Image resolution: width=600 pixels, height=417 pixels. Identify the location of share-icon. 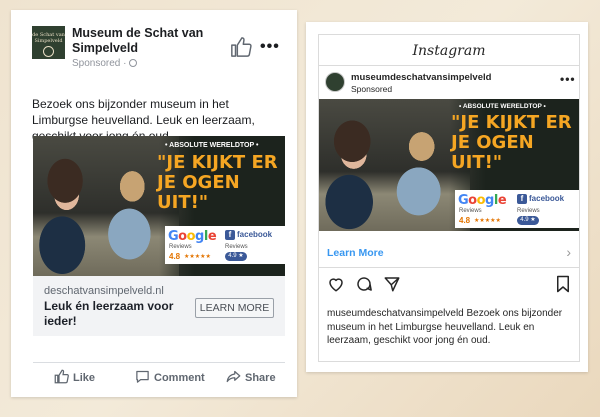
(233, 376).